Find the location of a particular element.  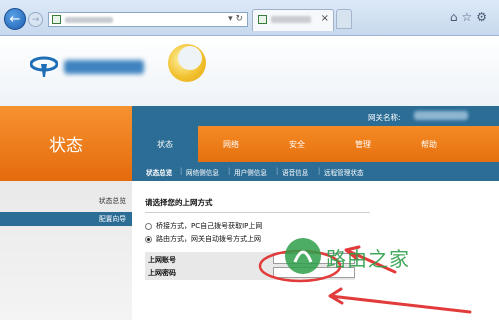

address-bar: ▾ ↻ is located at coordinates (148, 19).